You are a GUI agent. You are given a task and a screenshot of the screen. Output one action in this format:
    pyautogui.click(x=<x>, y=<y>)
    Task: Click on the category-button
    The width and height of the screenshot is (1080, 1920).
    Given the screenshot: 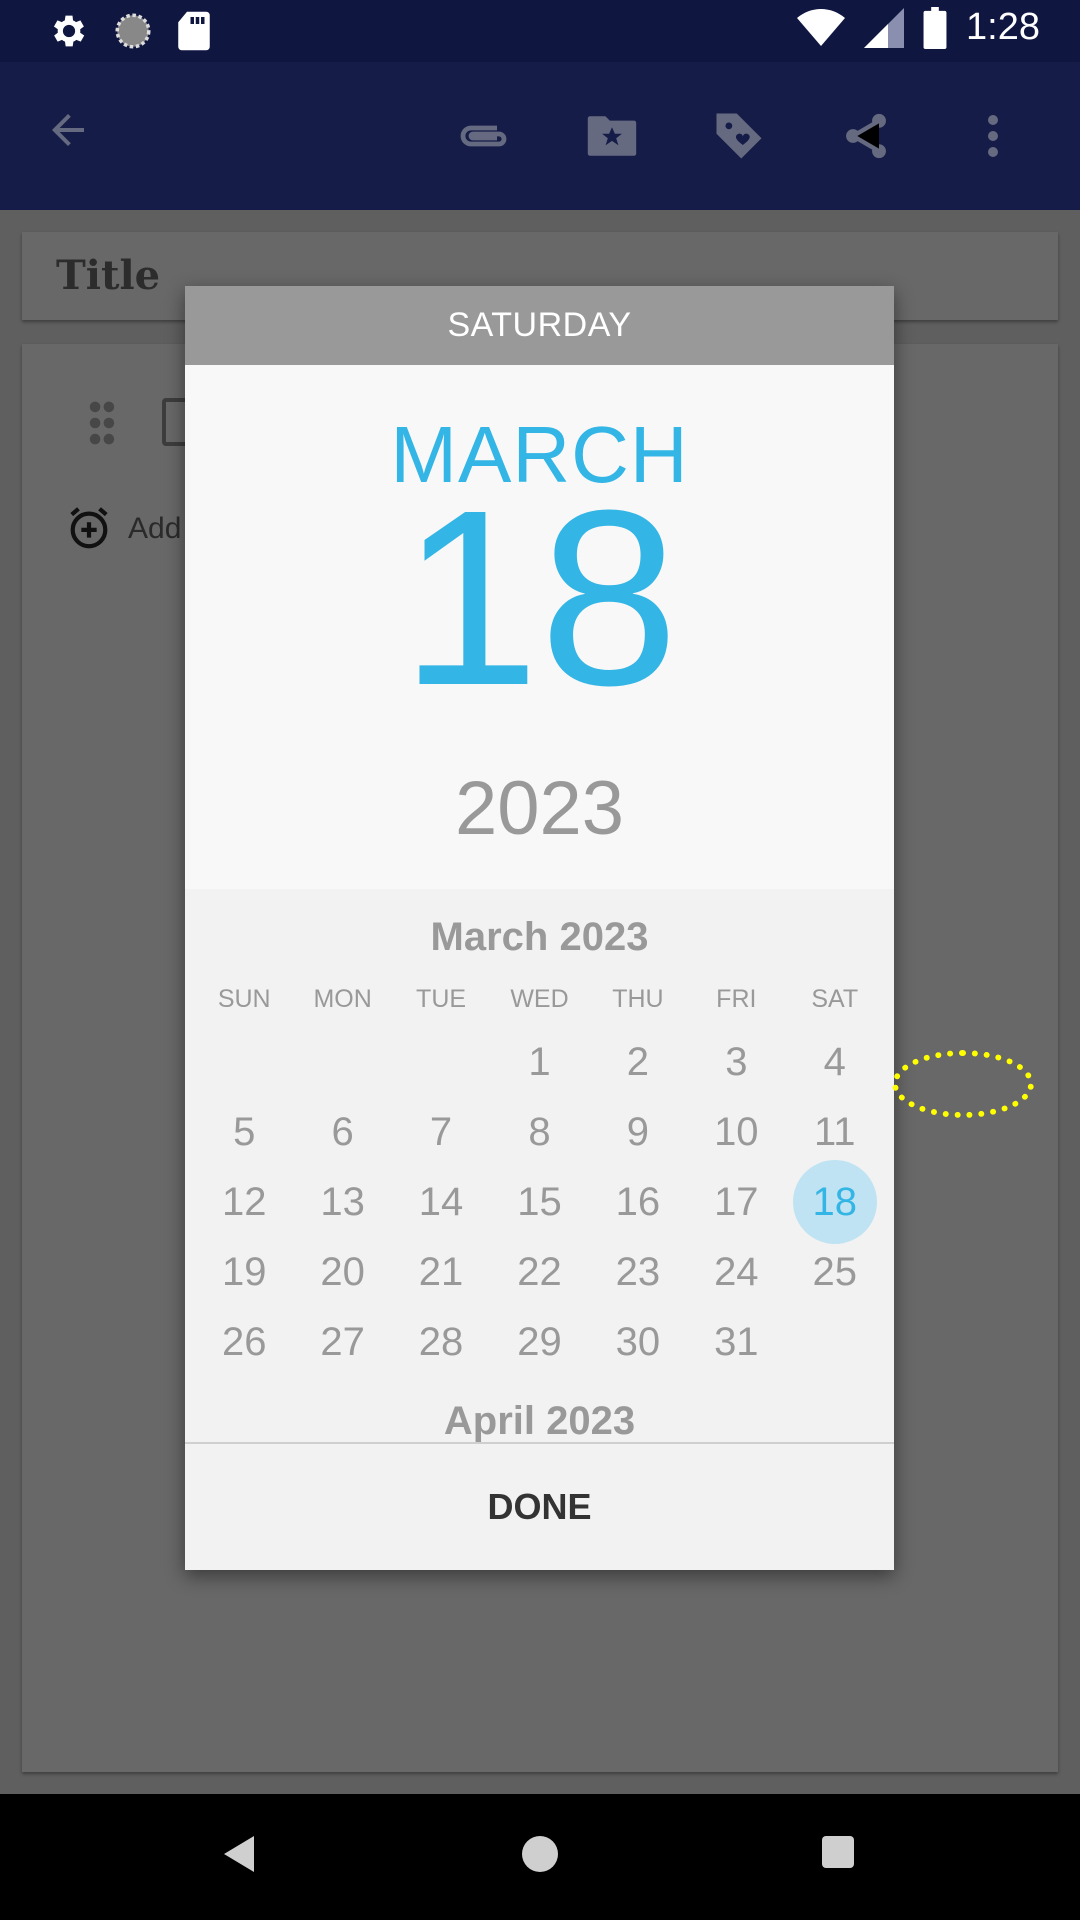 What is the action you would take?
    pyautogui.click(x=611, y=136)
    